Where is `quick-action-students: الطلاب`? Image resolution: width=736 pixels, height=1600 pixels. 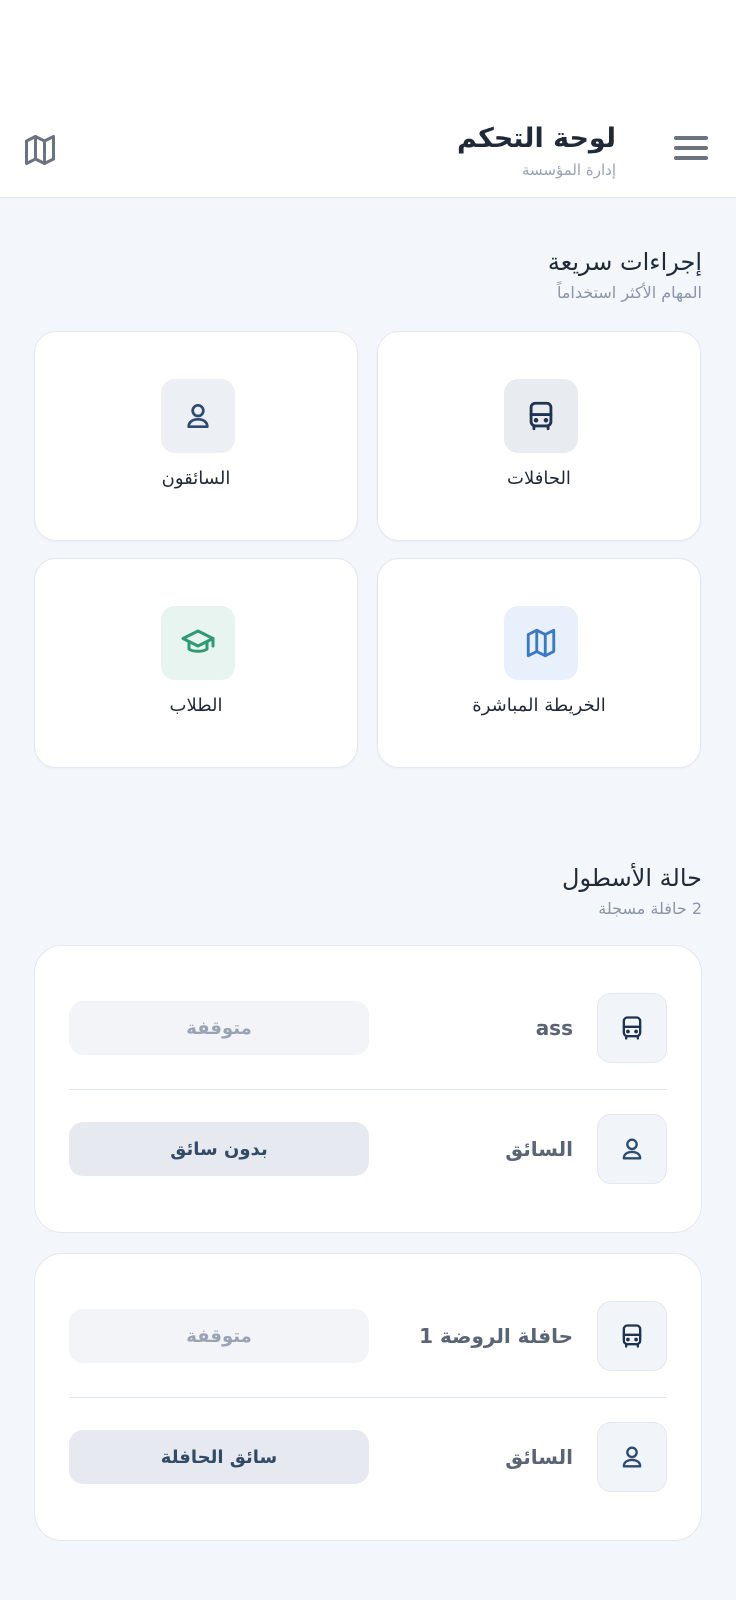 quick-action-students: الطلاب is located at coordinates (196, 663).